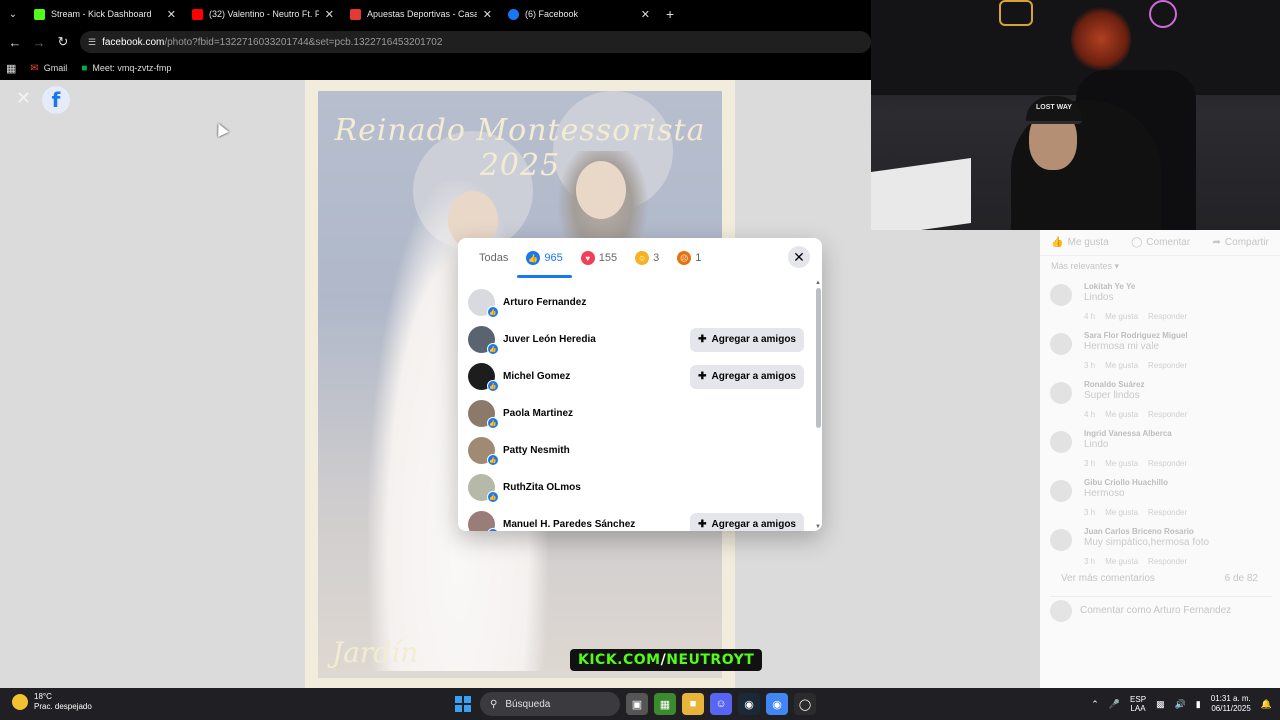  What do you see at coordinates (818, 527) in the screenshot?
I see `scroll-down-icon: ▼` at bounding box center [818, 527].